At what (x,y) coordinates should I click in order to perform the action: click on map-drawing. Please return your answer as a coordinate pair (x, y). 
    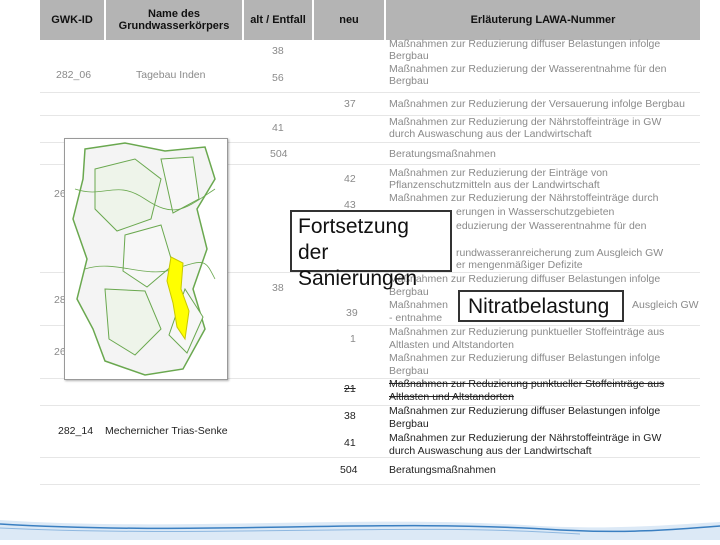
    Looking at the image, I should click on (146, 259).